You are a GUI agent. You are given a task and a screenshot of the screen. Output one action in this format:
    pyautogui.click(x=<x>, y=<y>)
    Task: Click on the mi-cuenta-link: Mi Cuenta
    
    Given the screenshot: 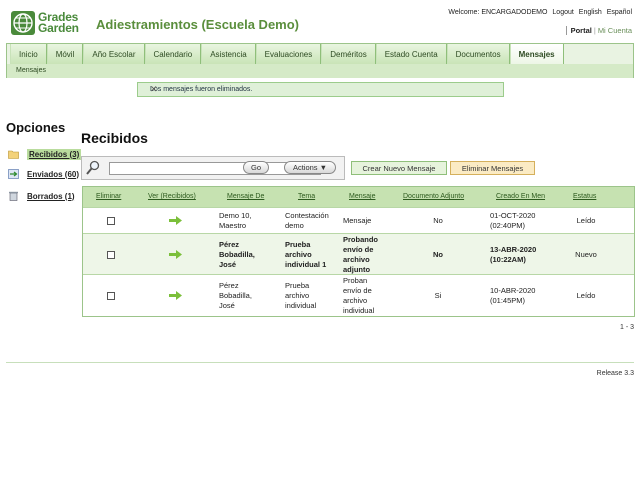 What is the action you would take?
    pyautogui.click(x=615, y=30)
    